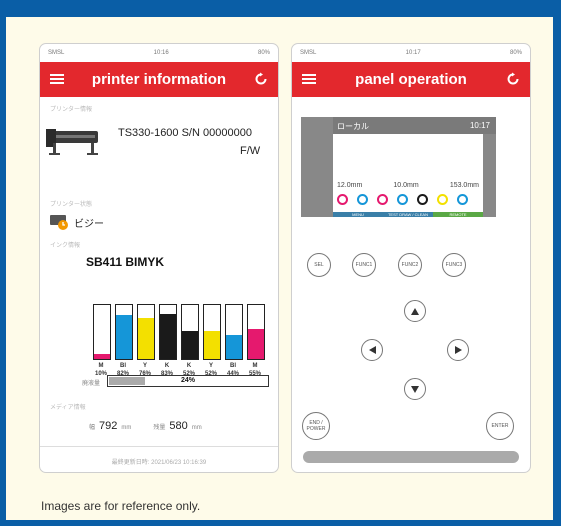 The height and width of the screenshot is (526, 561). What do you see at coordinates (410, 265) in the screenshot?
I see `func2-button: FUNC2` at bounding box center [410, 265].